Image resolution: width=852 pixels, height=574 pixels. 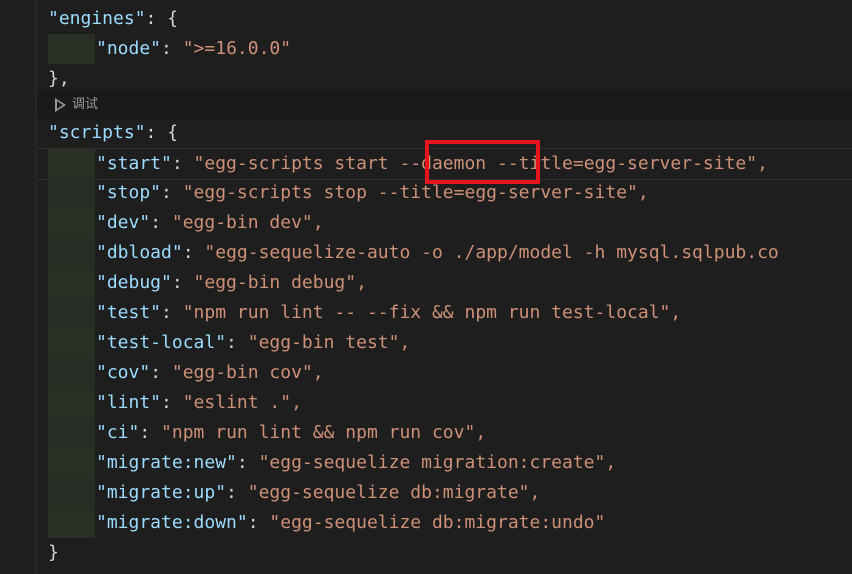 What do you see at coordinates (242, 402) in the screenshot?
I see `json-string: "eslint .",` at bounding box center [242, 402].